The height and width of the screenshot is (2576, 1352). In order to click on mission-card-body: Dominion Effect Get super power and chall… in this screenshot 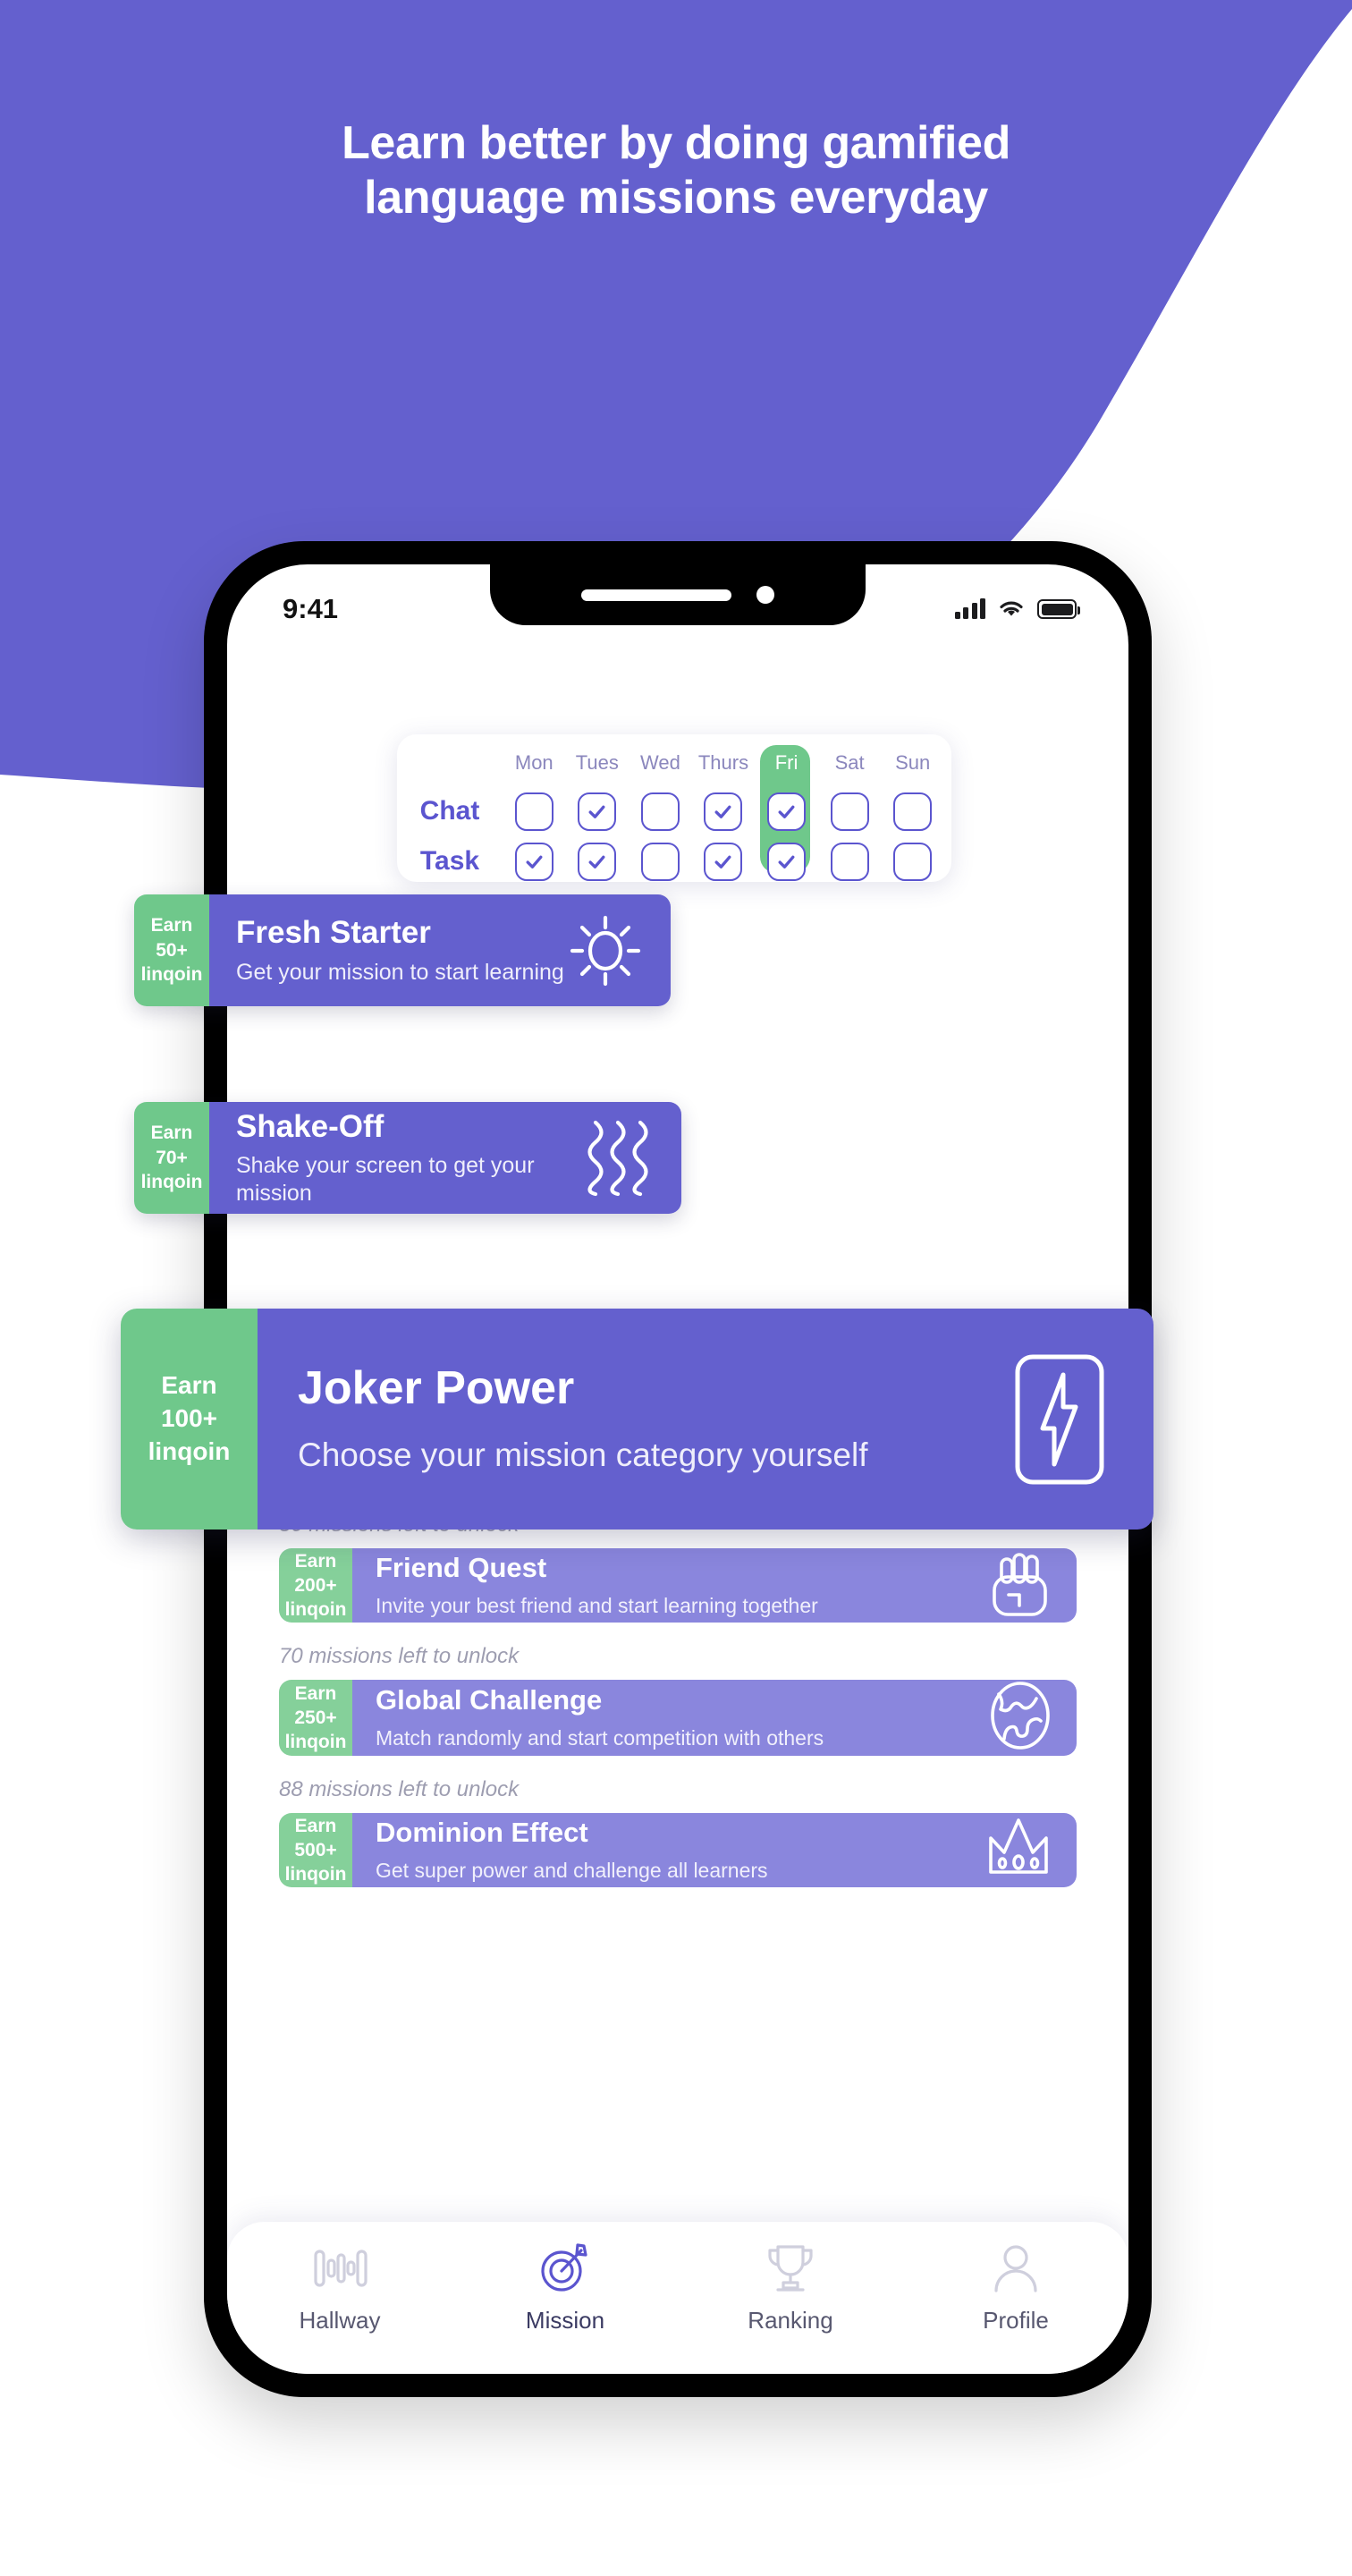, I will do `click(714, 1850)`.